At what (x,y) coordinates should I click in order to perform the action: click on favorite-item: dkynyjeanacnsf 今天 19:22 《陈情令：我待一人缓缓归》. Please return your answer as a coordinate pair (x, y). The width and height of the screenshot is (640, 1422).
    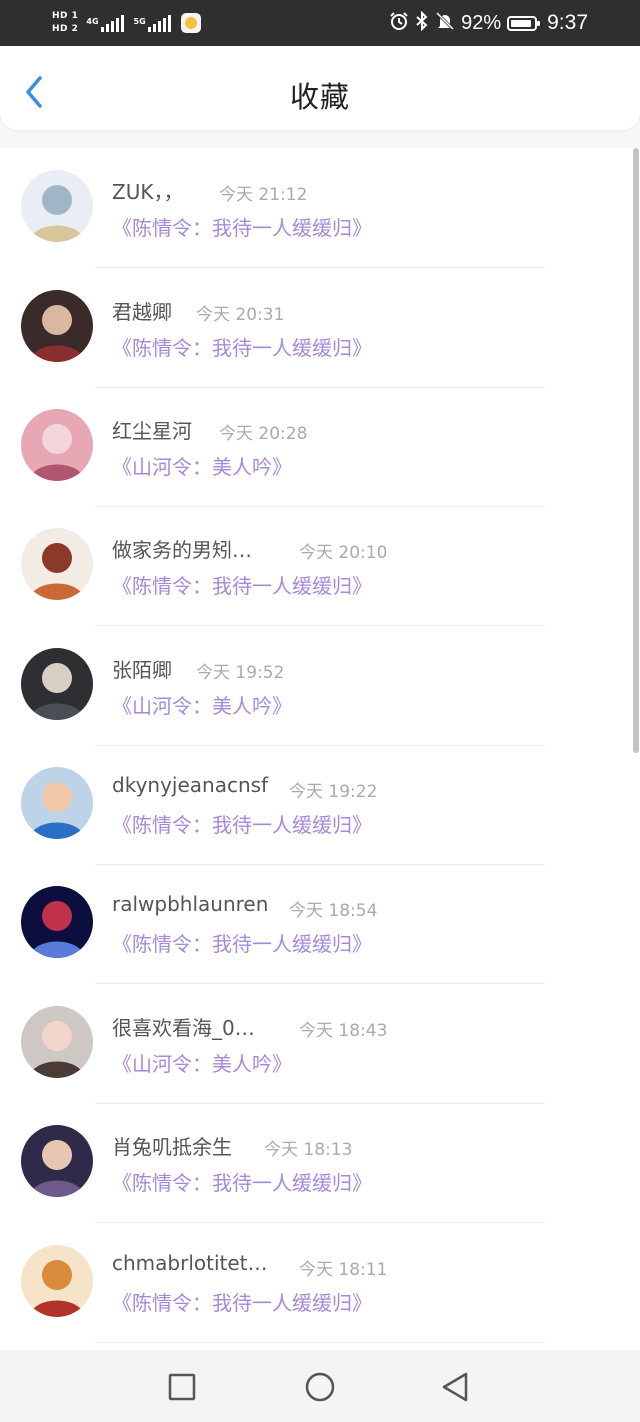
    Looking at the image, I should click on (315, 805).